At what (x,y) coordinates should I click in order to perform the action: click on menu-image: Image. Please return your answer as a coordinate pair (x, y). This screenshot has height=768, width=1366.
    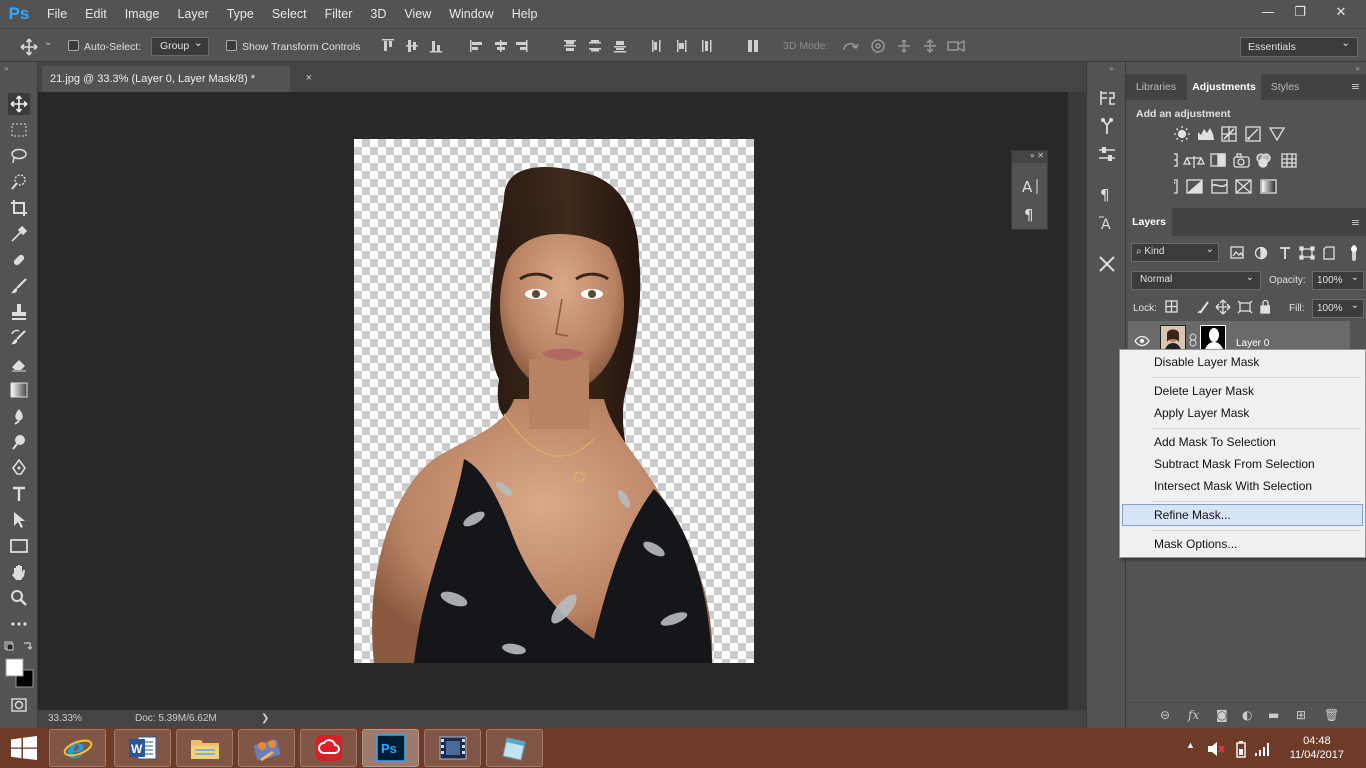
    Looking at the image, I should click on (142, 14).